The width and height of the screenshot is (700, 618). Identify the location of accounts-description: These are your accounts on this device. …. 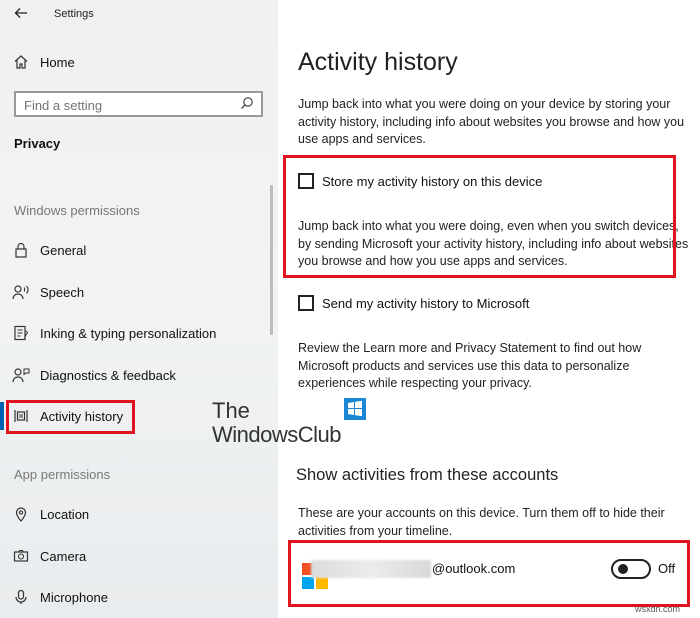
(481, 522).